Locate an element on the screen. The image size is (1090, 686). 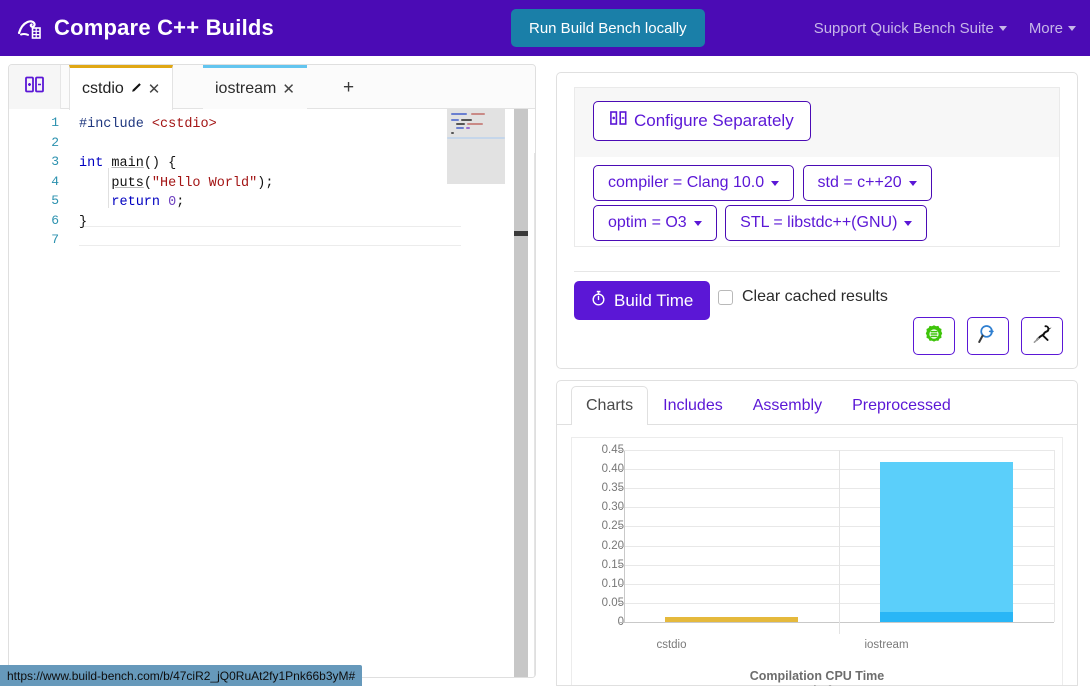
optim-dropdown: optim = O3 is located at coordinates (655, 223).